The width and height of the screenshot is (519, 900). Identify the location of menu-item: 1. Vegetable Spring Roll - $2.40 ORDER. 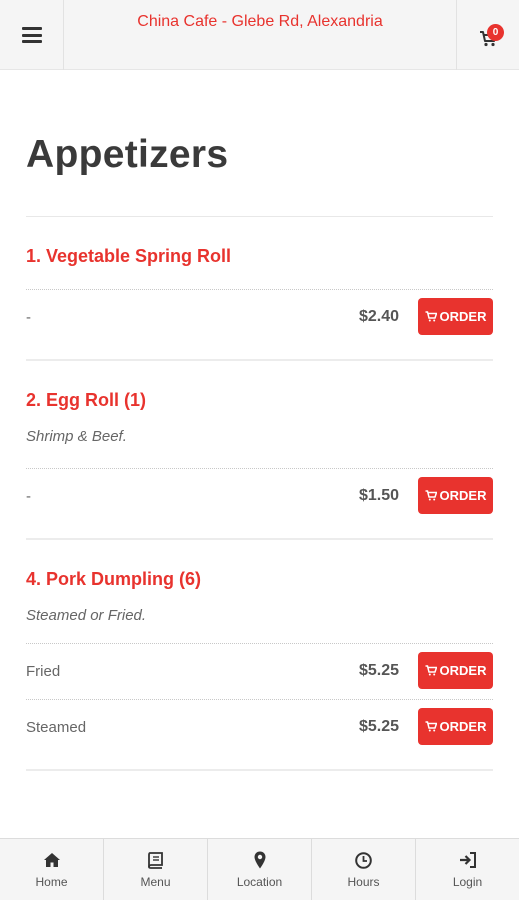
(259, 303).